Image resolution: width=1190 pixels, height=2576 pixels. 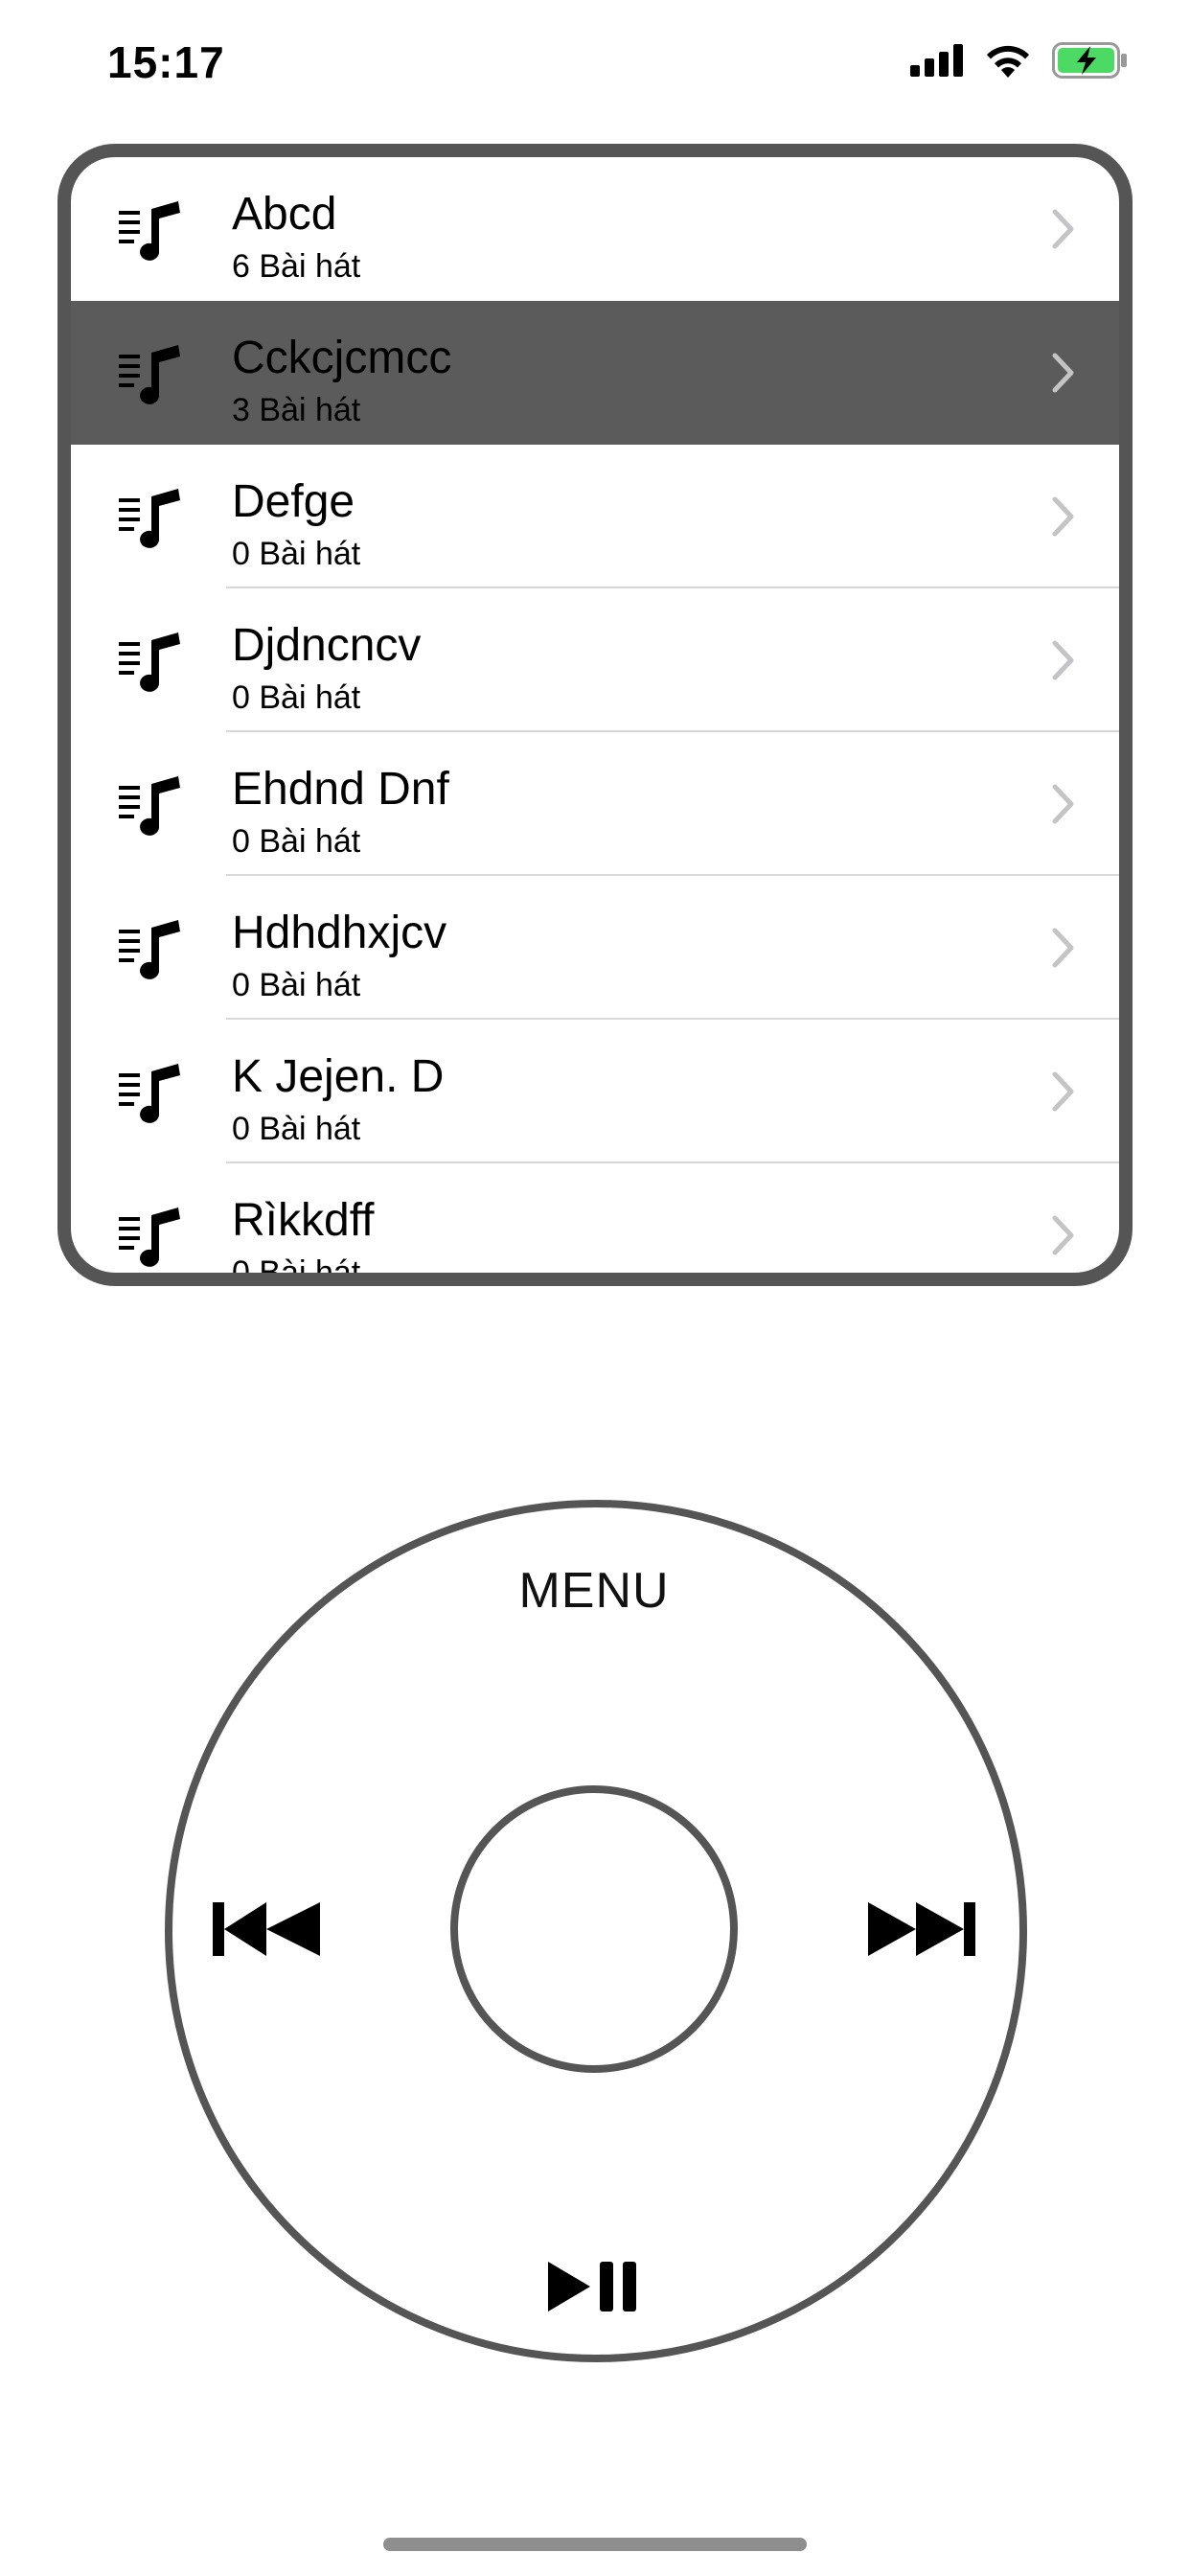 What do you see at coordinates (327, 645) in the screenshot?
I see `playlist-title: Djdncncv` at bounding box center [327, 645].